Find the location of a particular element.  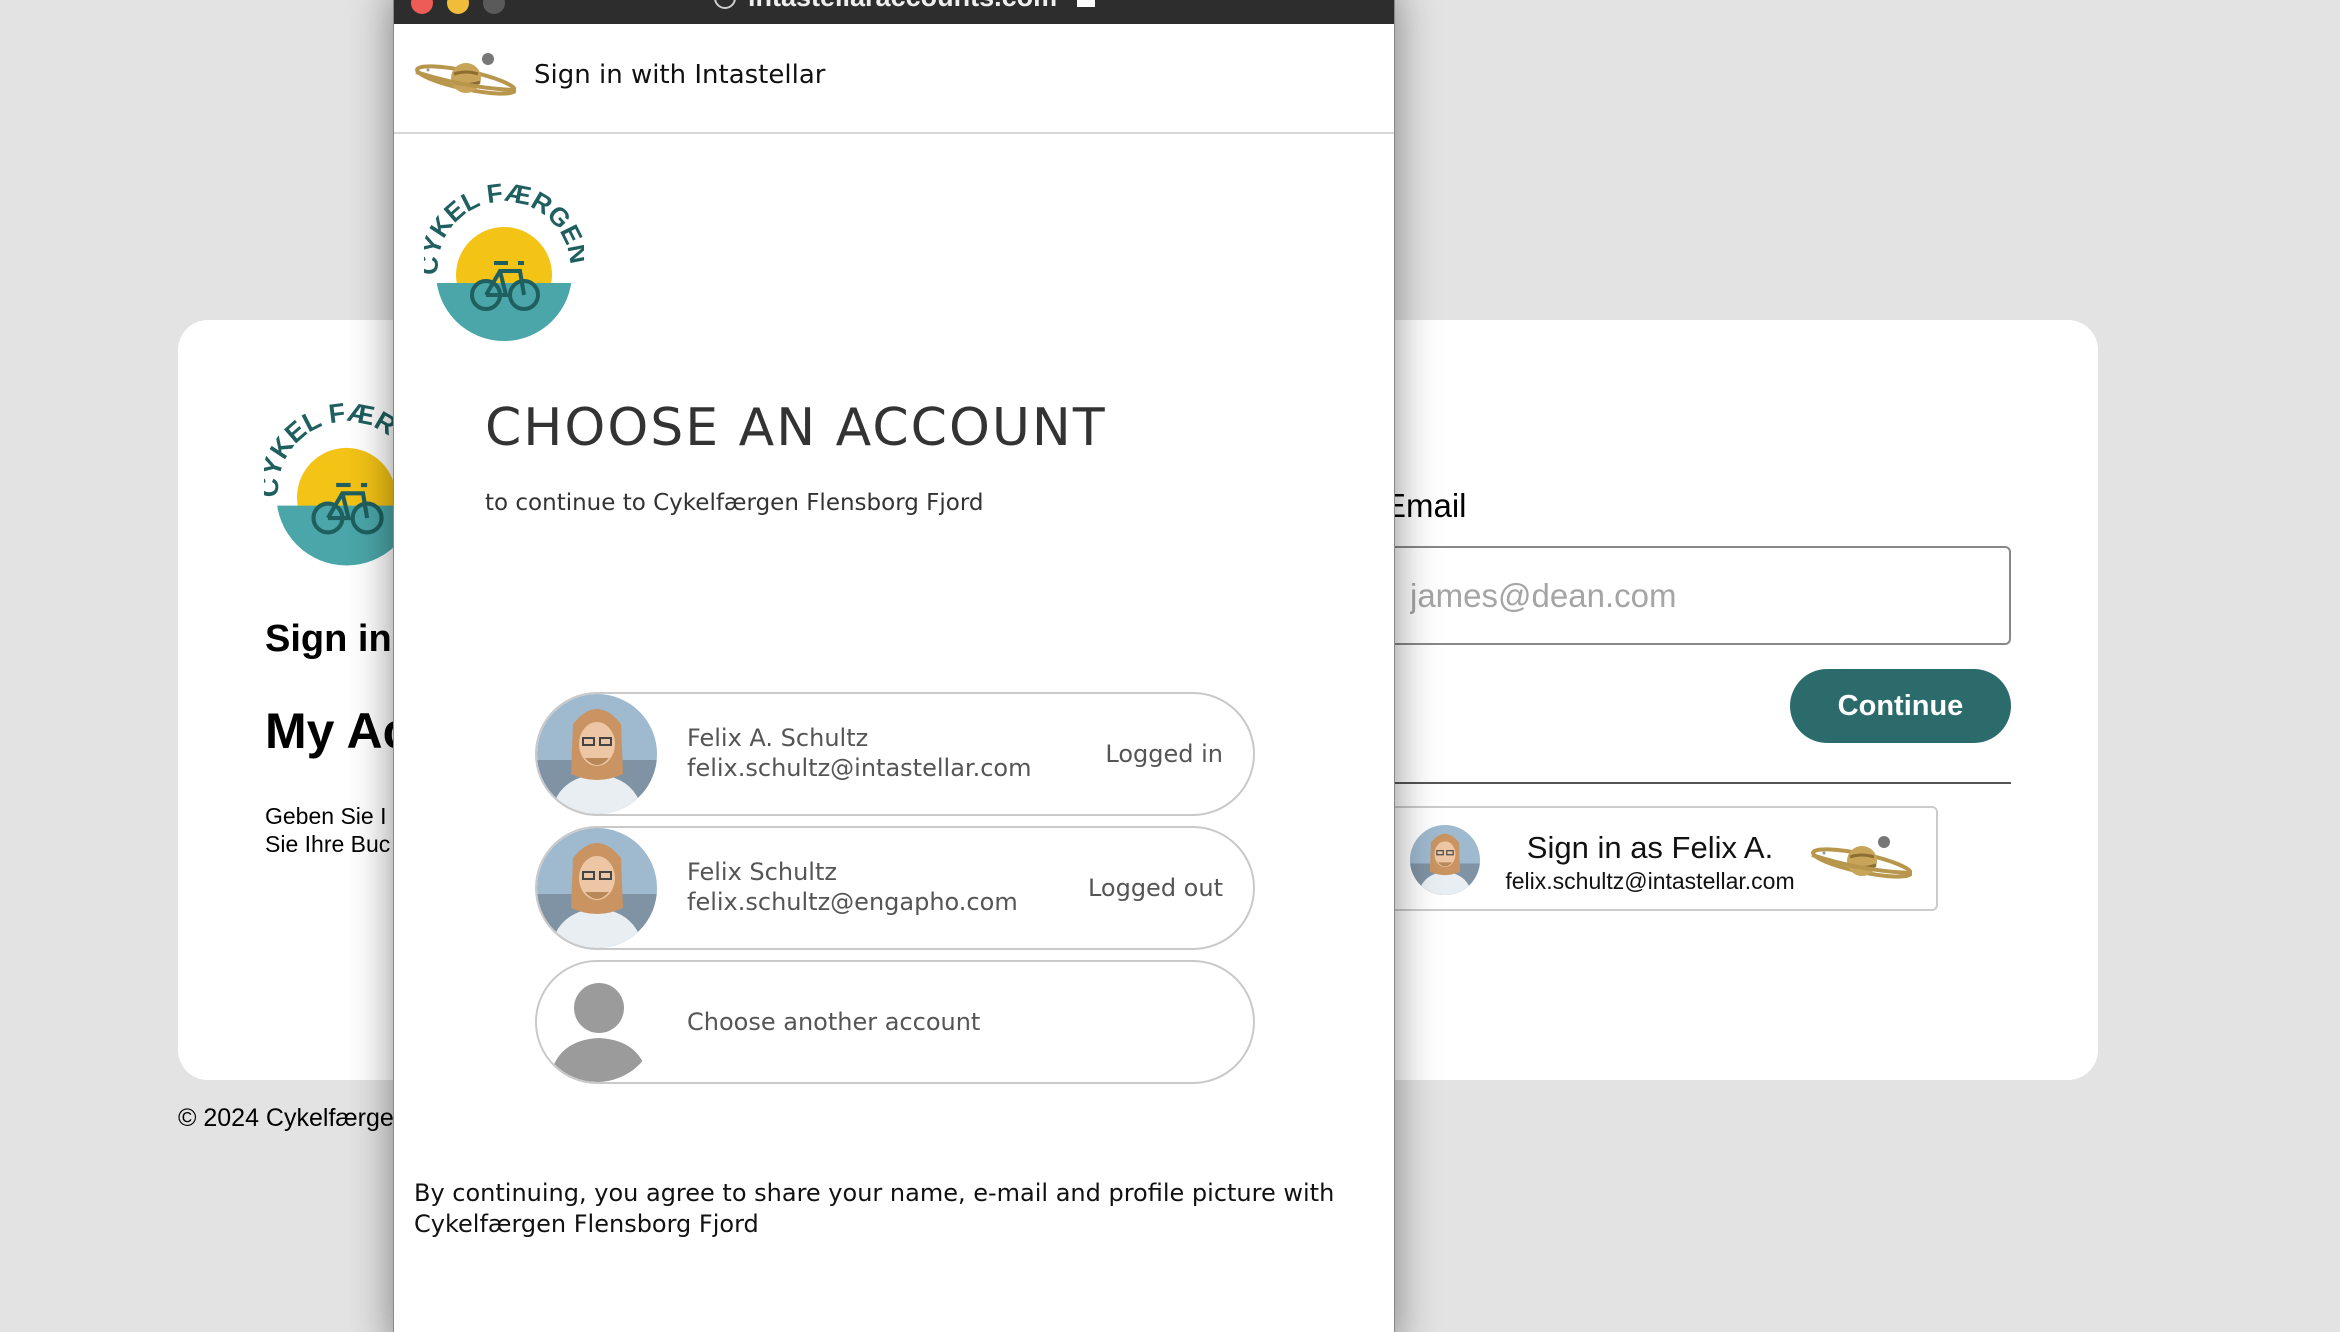

lock-icon is located at coordinates (1086, 3).